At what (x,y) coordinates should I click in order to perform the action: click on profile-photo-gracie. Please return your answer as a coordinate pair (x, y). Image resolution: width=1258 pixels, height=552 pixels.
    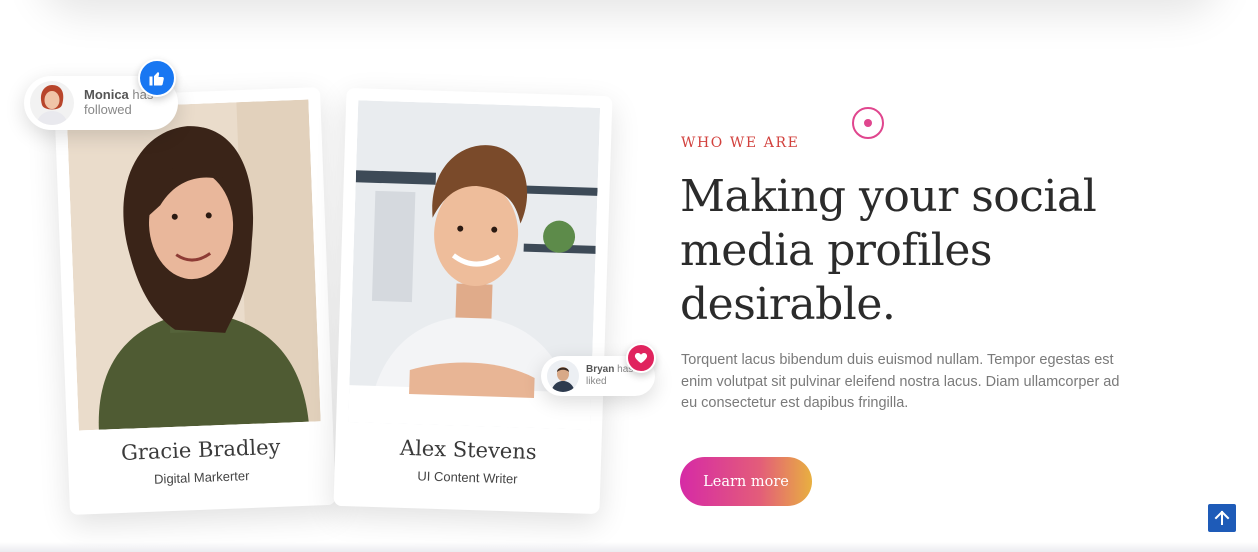
    Looking at the image, I should click on (193, 265).